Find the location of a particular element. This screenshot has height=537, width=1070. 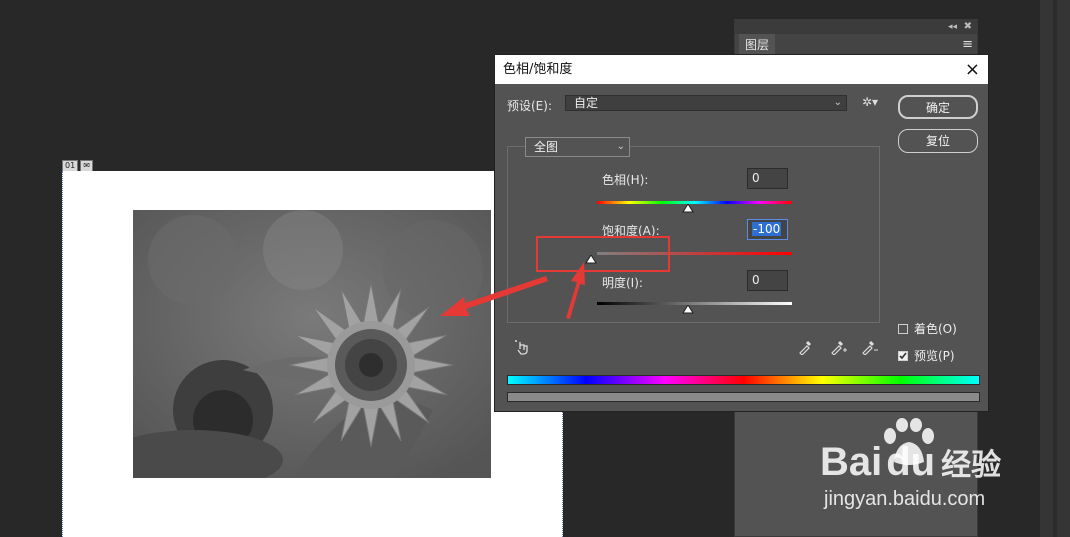

saturation-value: -100 is located at coordinates (767, 229).